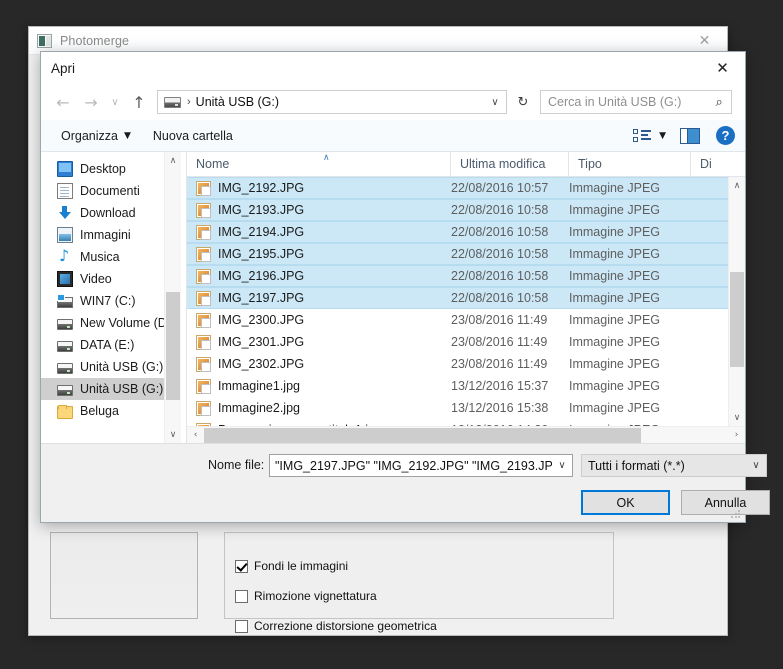  Describe the element at coordinates (241, 566) in the screenshot. I see `checkbox-blend` at that location.